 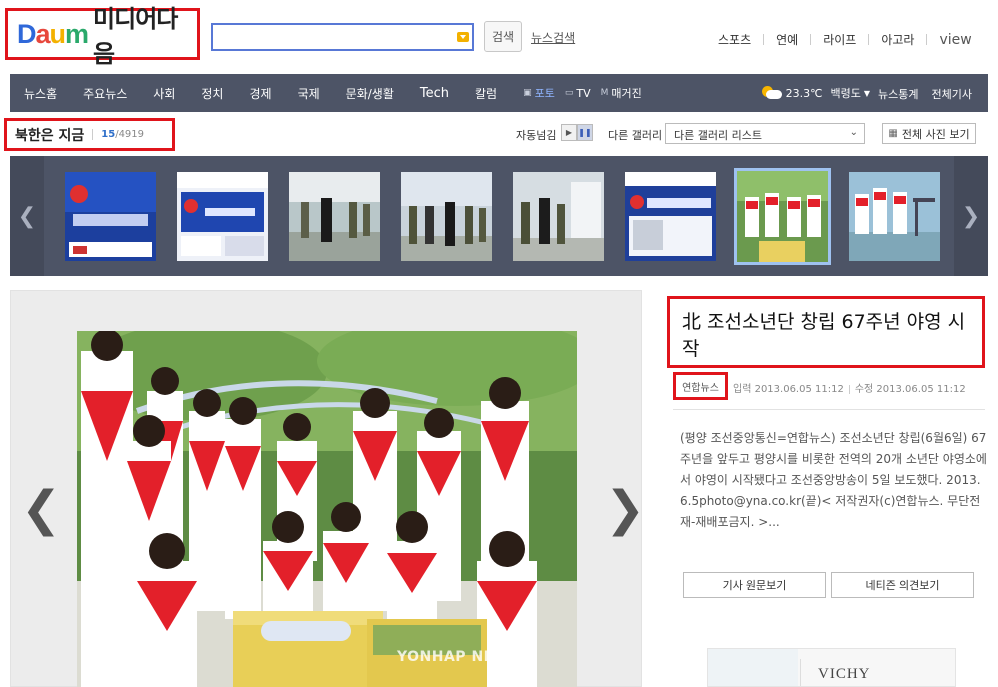 What do you see at coordinates (135, 36) in the screenshot?
I see `media-daum-logo-text: 미디어다음` at bounding box center [135, 36].